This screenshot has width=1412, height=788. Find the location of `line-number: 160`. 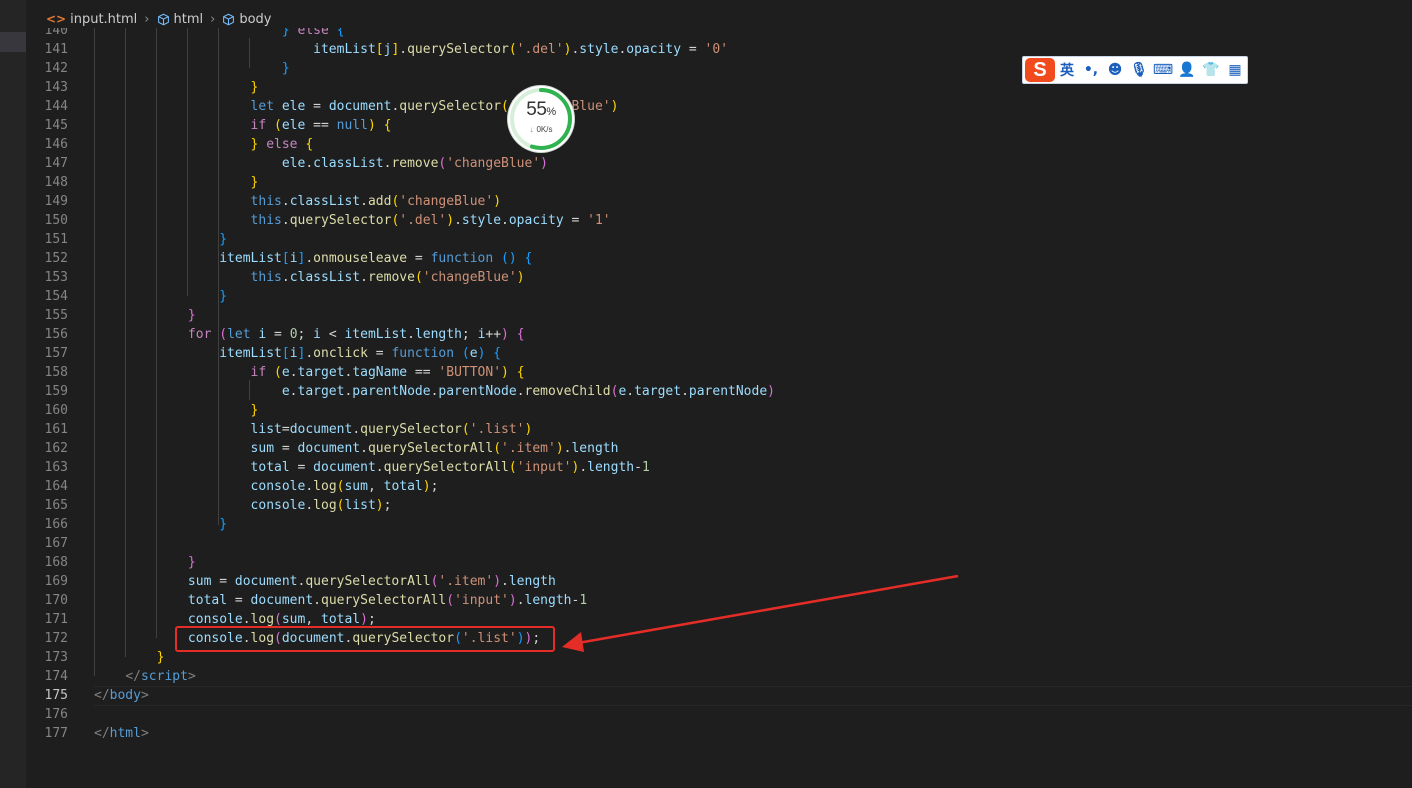

line-number: 160 is located at coordinates (56, 410).